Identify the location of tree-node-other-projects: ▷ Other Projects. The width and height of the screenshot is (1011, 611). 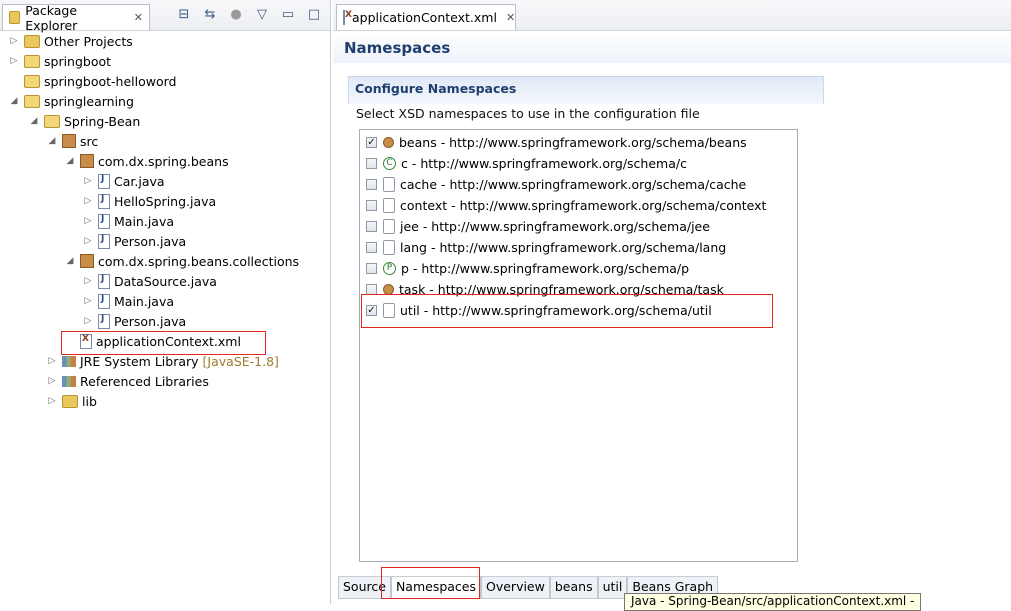
(70, 41).